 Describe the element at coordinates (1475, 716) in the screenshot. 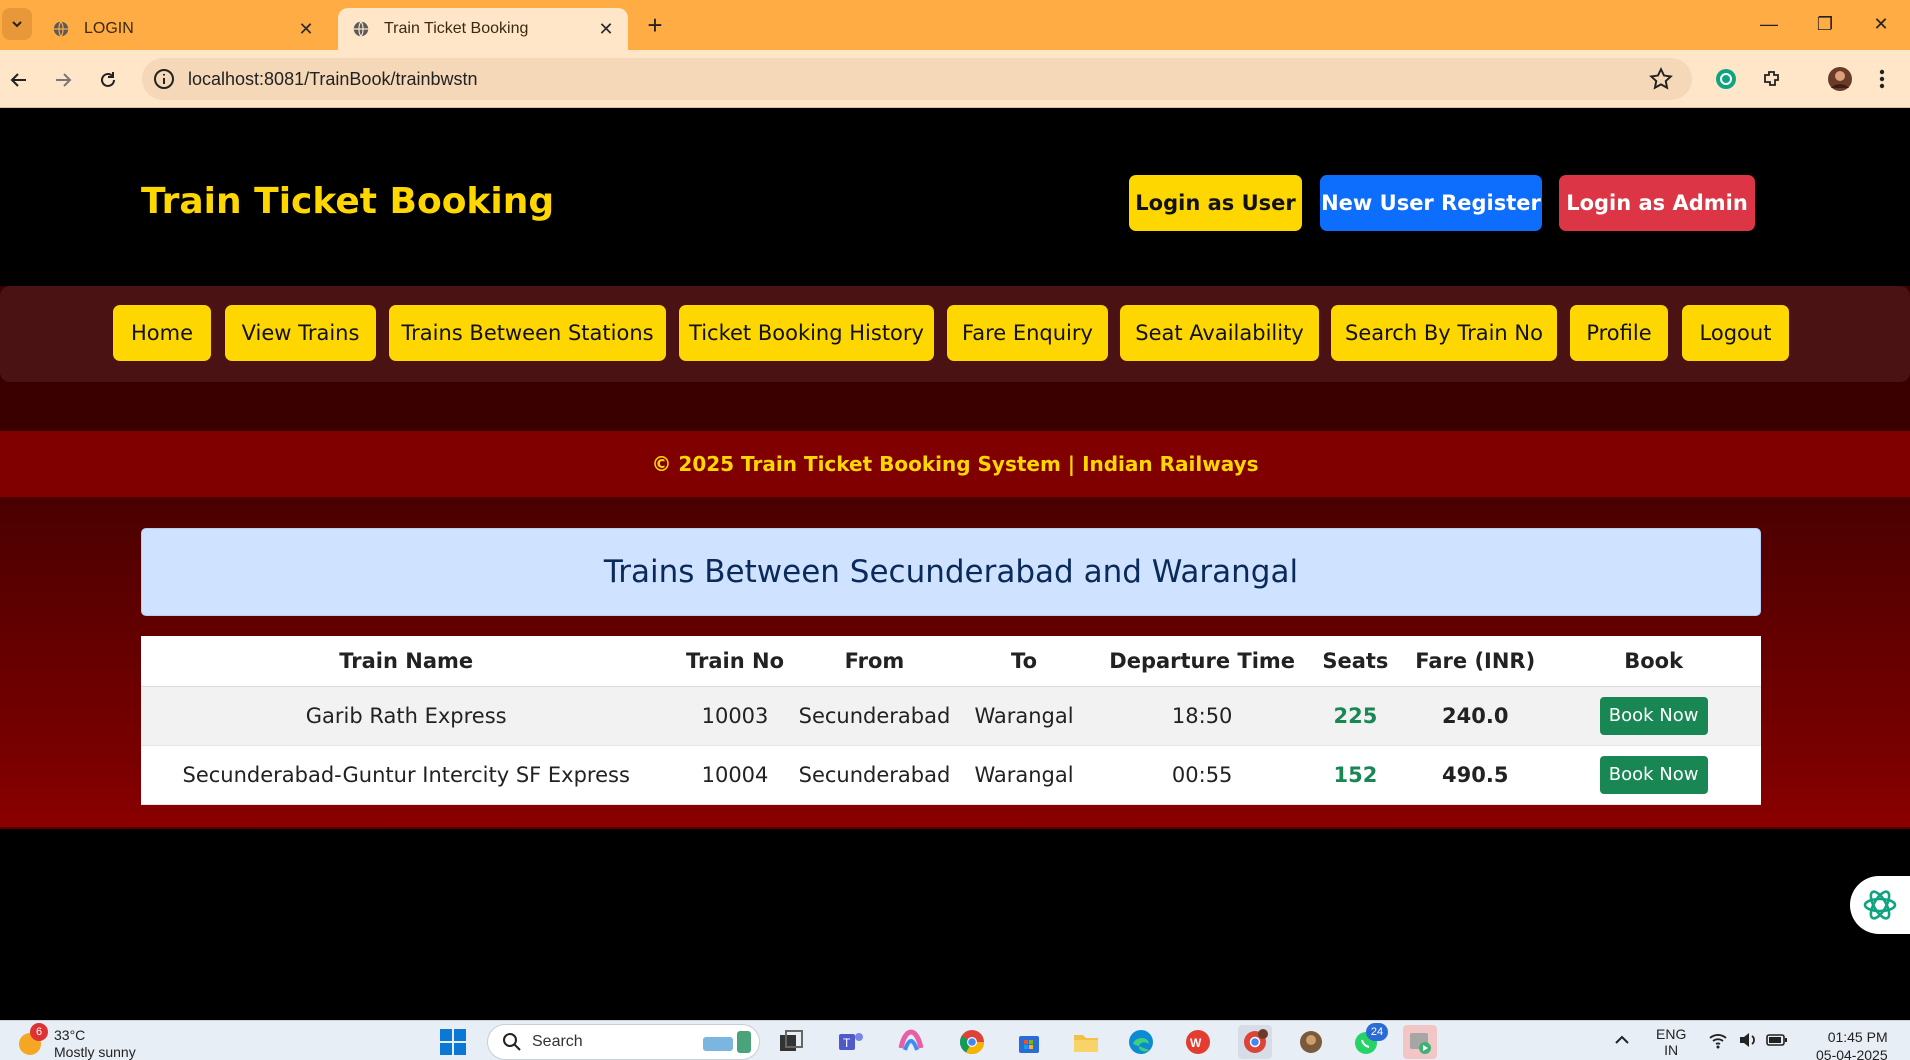

I see `fare-cell: 240.0` at that location.